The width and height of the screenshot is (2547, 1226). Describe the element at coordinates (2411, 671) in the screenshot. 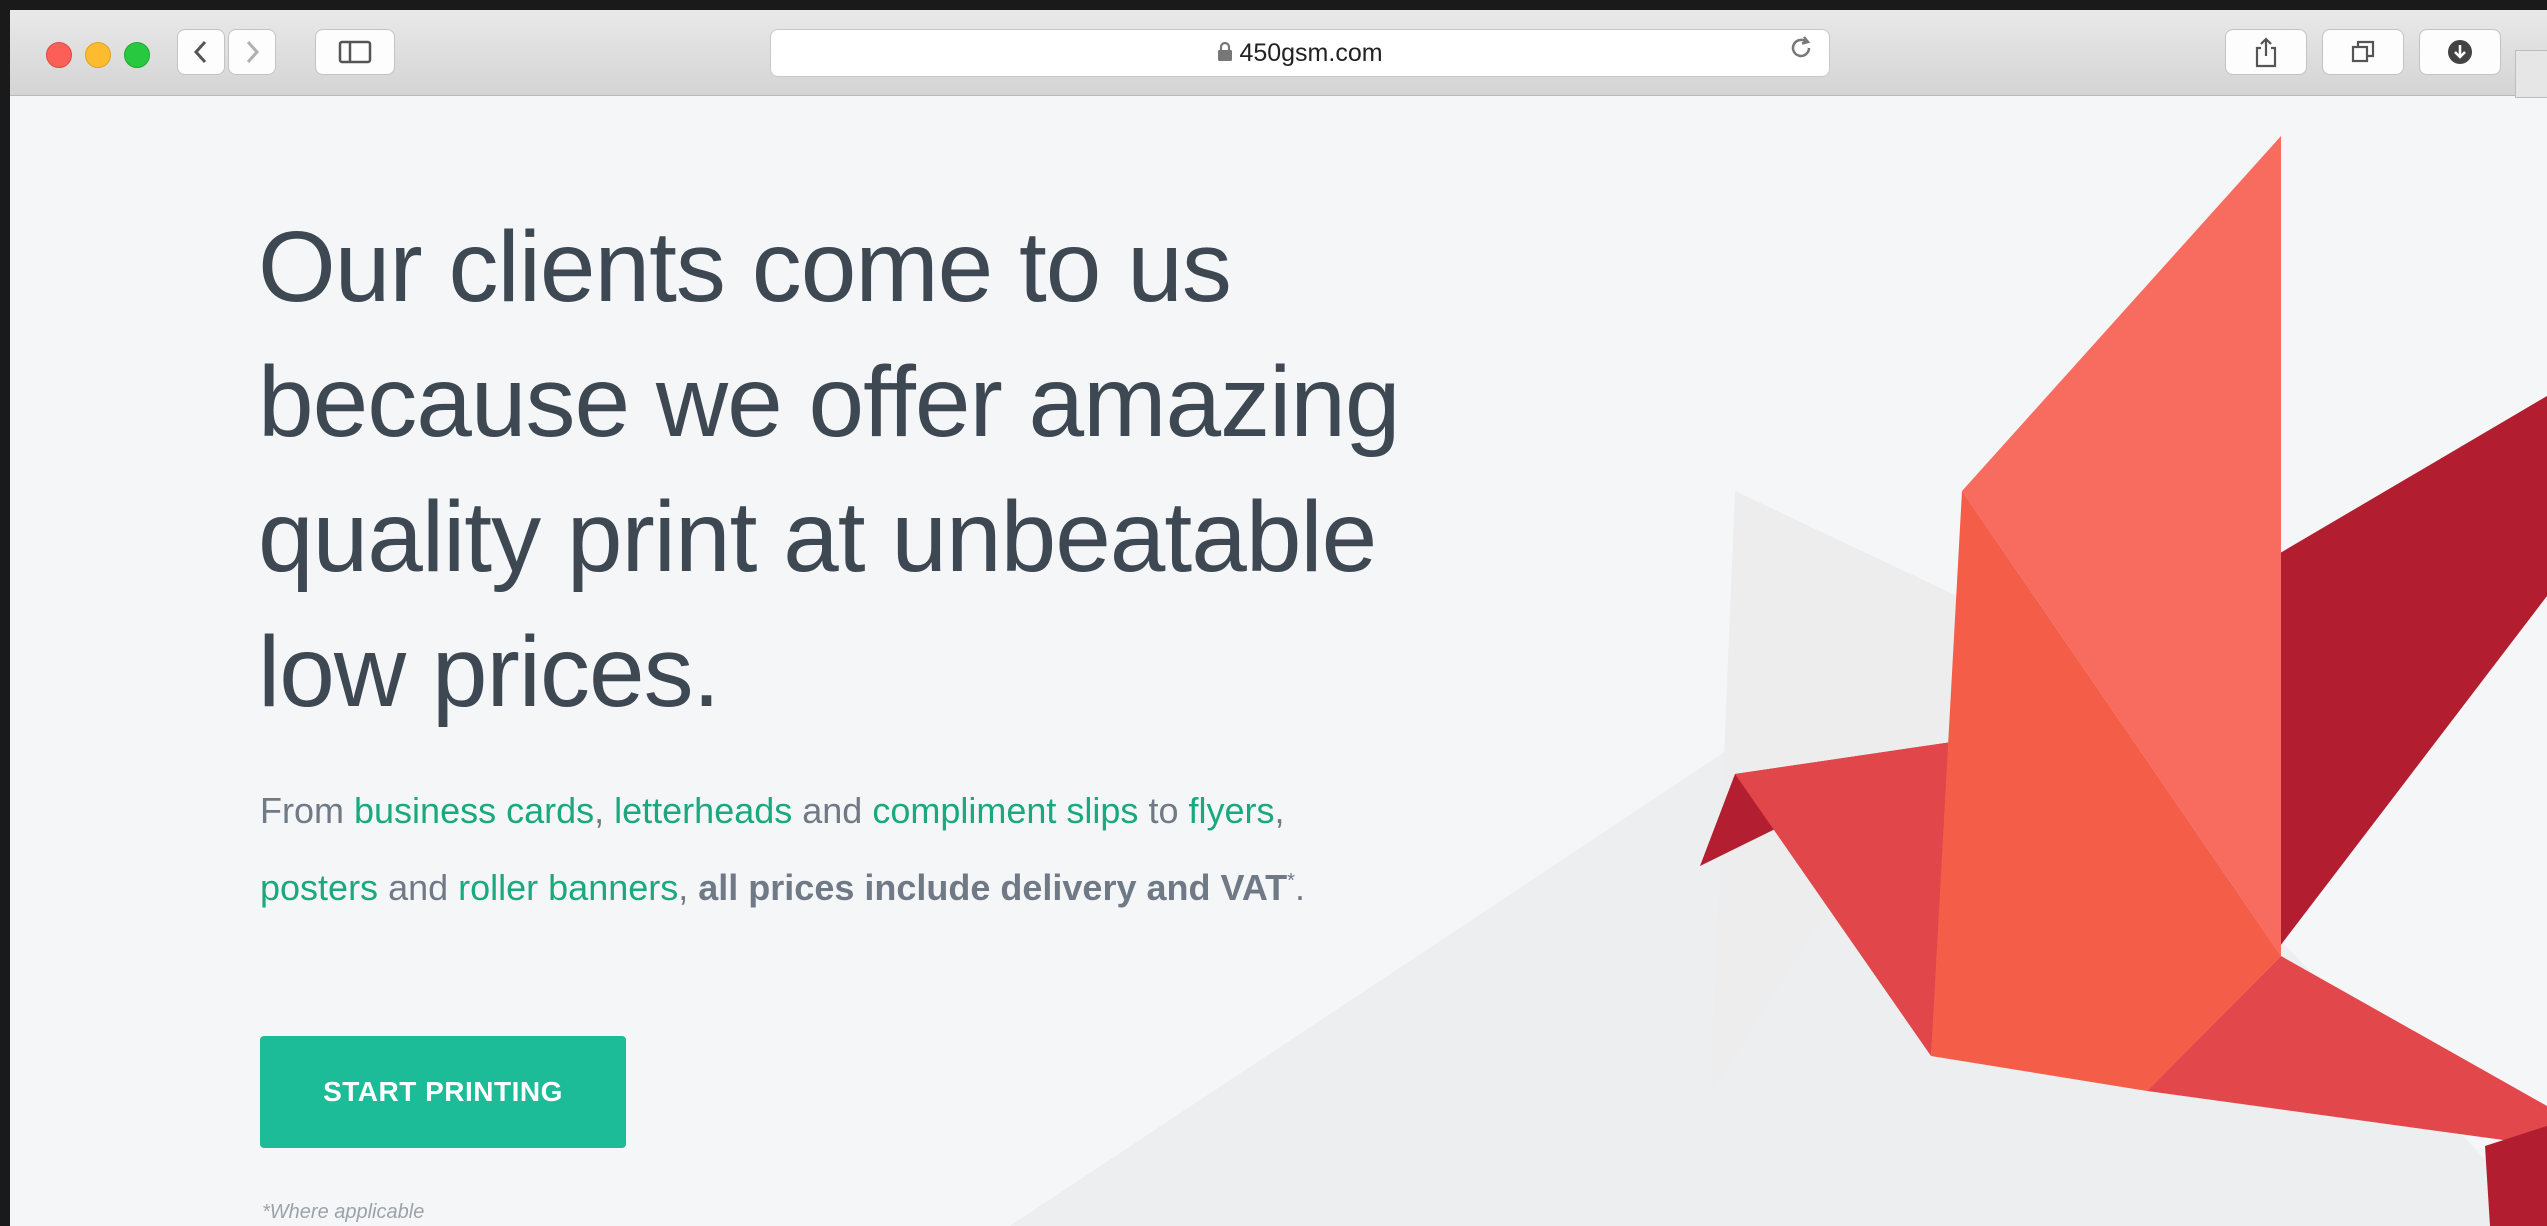

I see `bird-wing-back` at that location.